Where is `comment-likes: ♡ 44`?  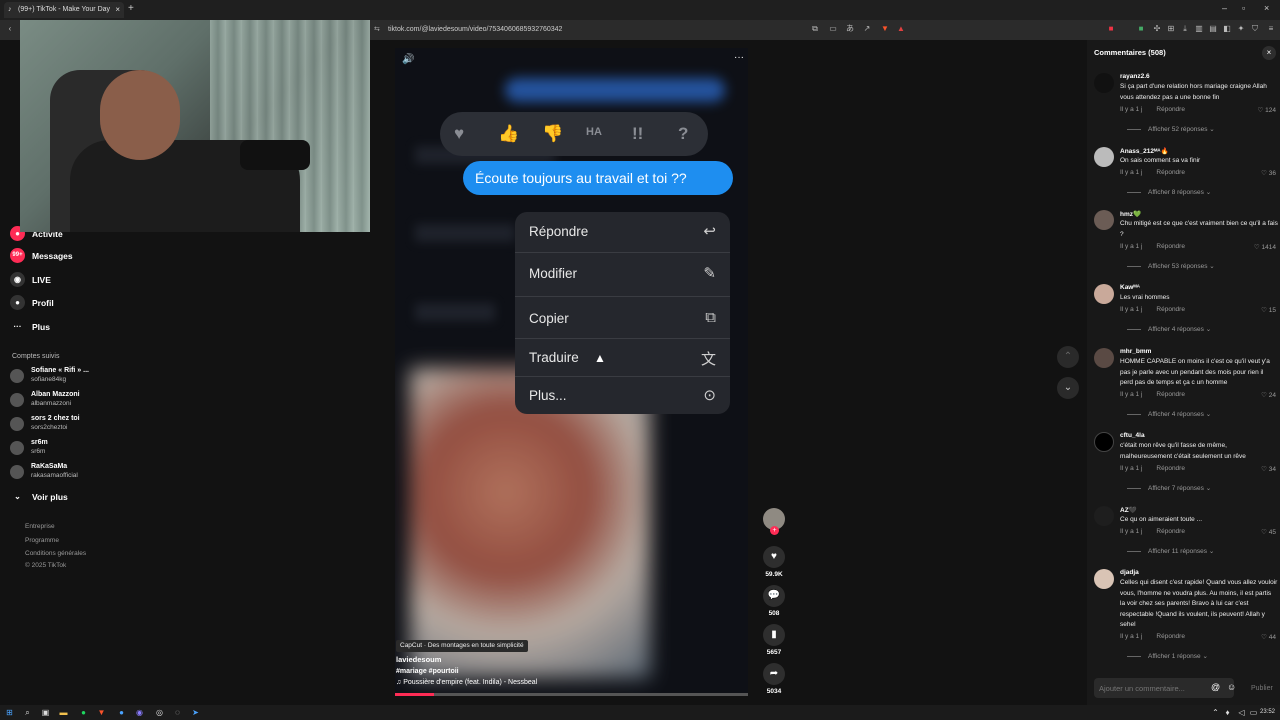 comment-likes: ♡ 44 is located at coordinates (1268, 637).